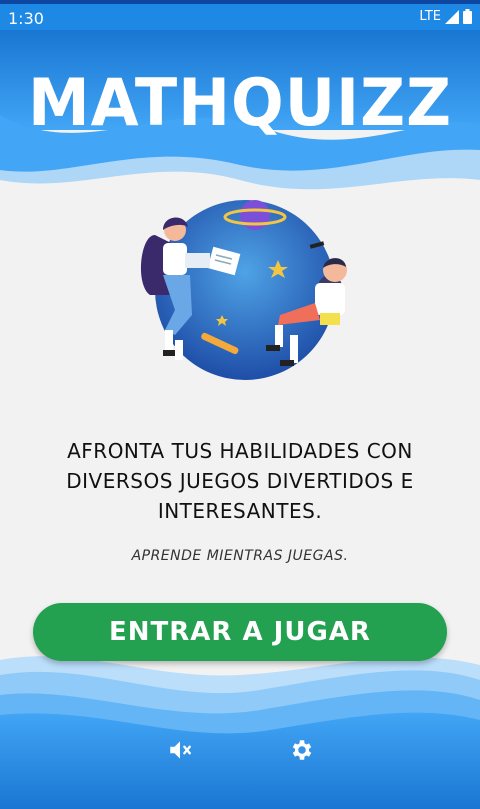 This screenshot has width=480, height=809. What do you see at coordinates (452, 16) in the screenshot?
I see `signal-icon` at bounding box center [452, 16].